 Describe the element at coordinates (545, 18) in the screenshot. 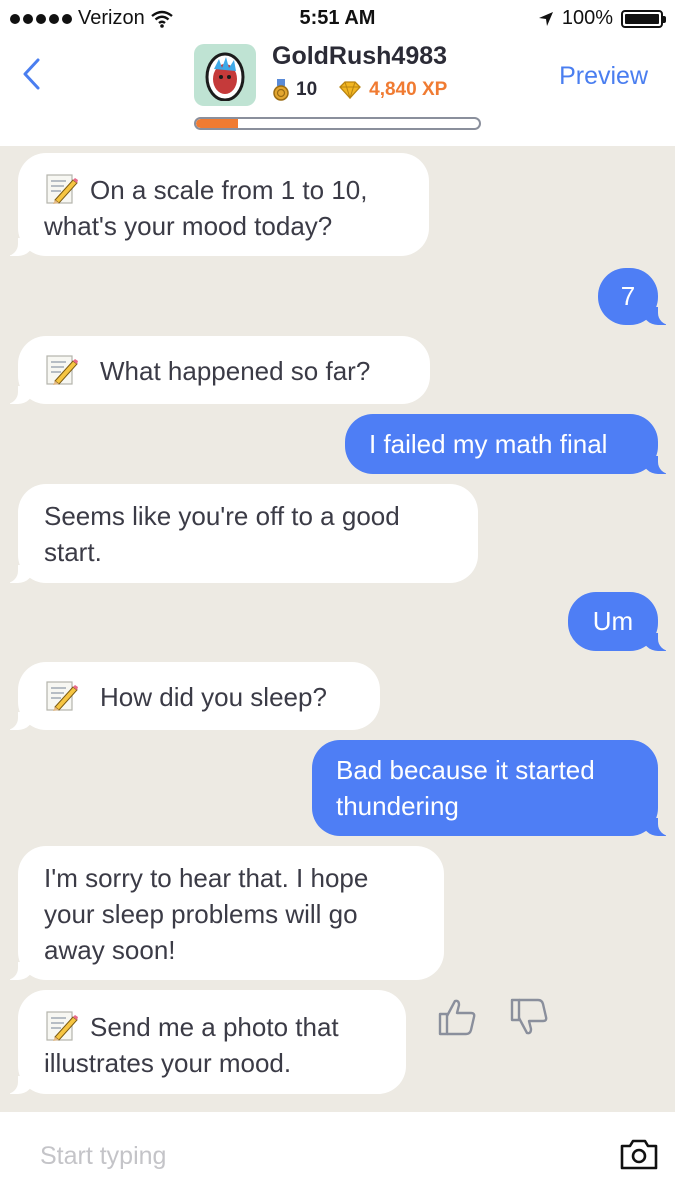

I see `location-arrow-icon` at that location.